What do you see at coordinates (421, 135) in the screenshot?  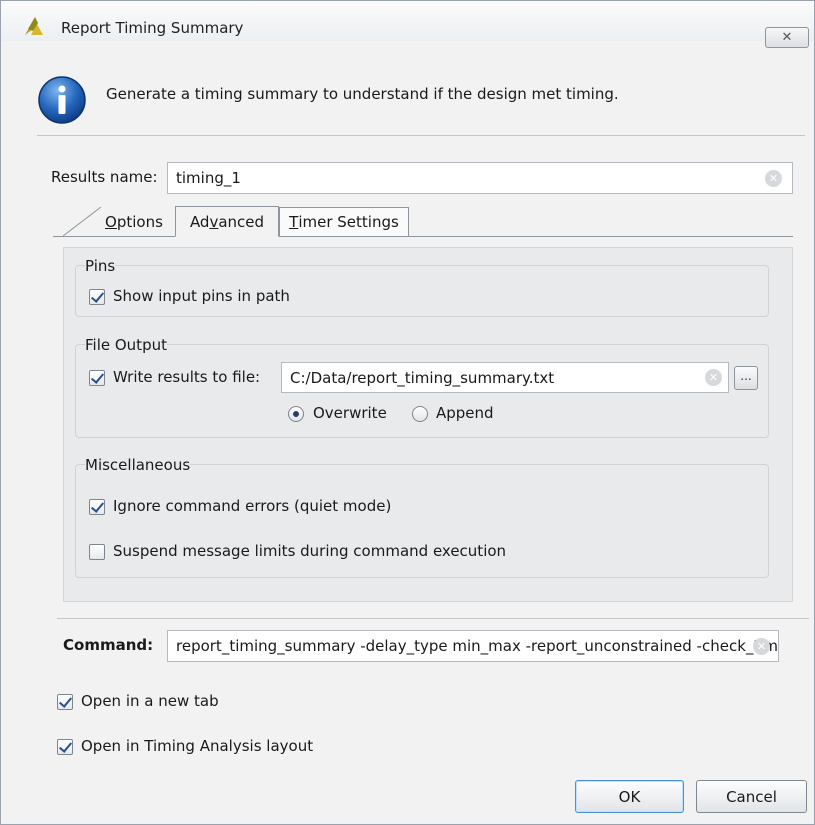 I see `header-separator` at bounding box center [421, 135].